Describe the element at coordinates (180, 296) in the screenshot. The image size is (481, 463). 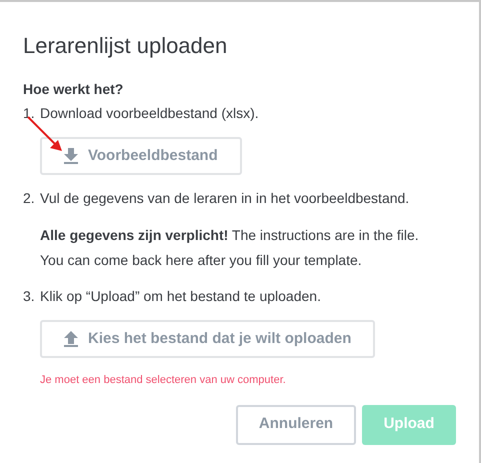
I see `step-text: Klik op “Upload” om het bestand te uploaden.` at that location.